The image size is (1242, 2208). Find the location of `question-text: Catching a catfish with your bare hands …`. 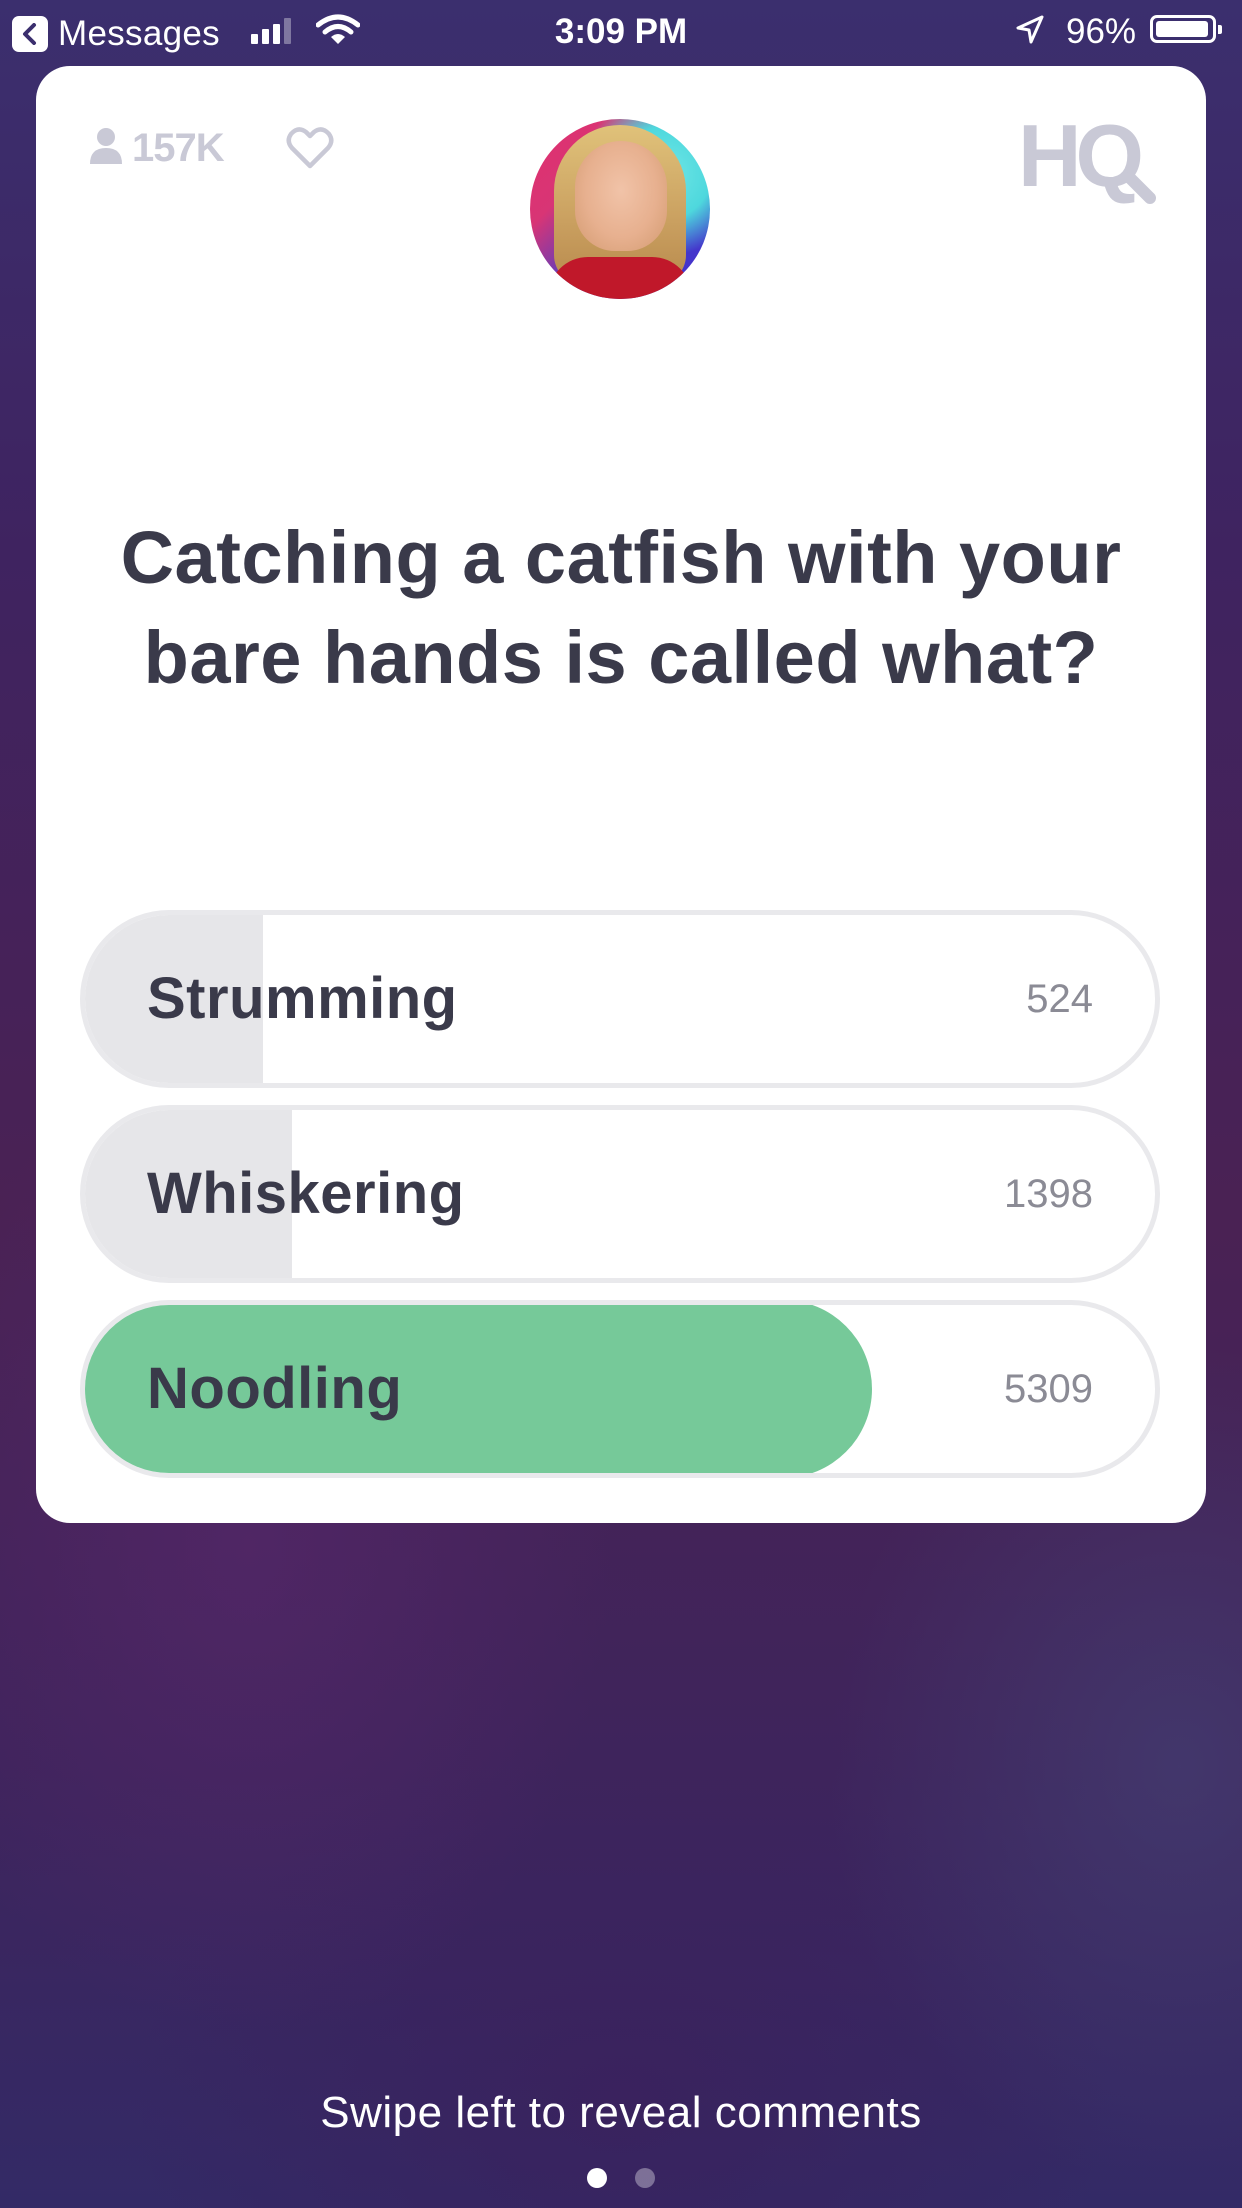

question-text: Catching a catfish with your bare hands … is located at coordinates (621, 607).